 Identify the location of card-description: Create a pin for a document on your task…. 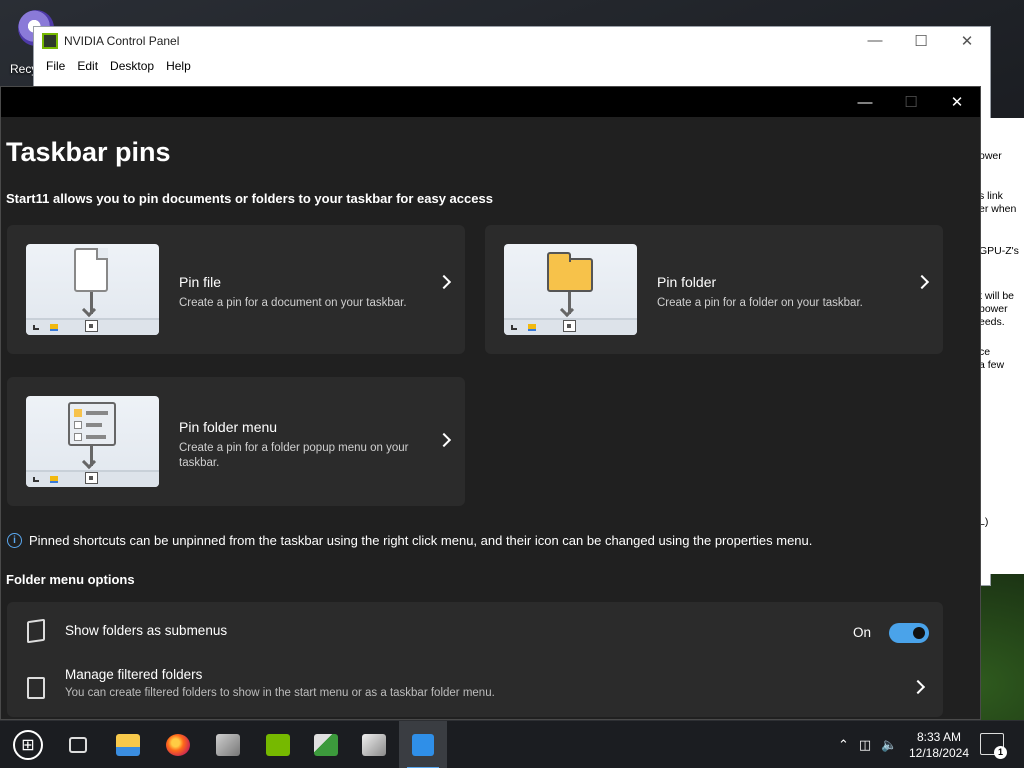
(293, 303).